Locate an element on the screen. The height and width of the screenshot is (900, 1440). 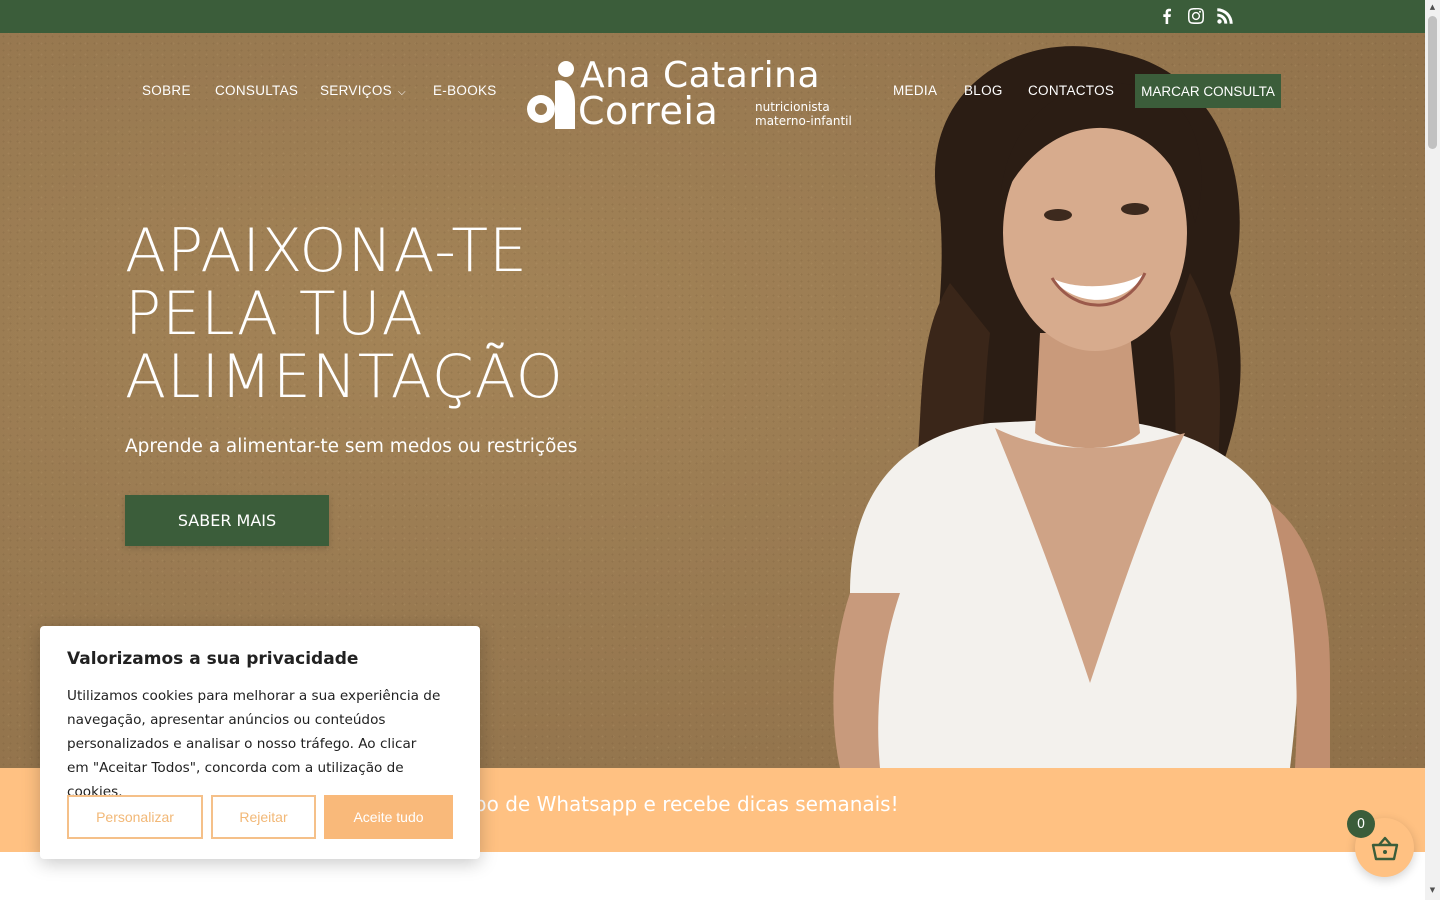
chevron-down-icon: ⌵ is located at coordinates (401, 92).